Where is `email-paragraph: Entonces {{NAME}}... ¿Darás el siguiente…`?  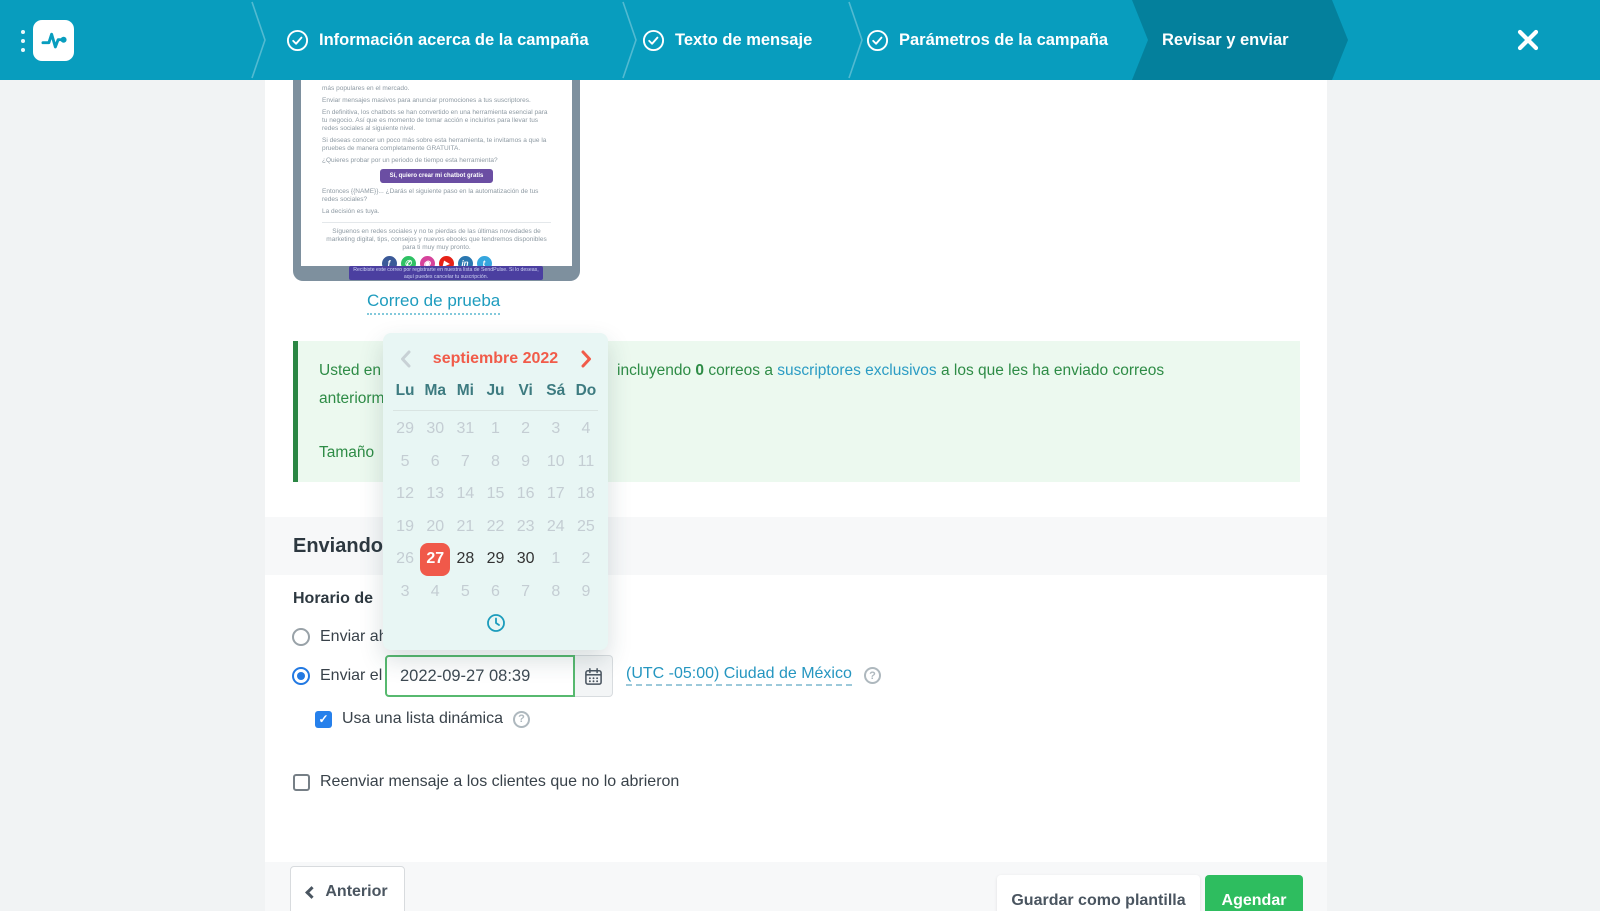 email-paragraph: Entonces {{NAME}}... ¿Darás el siguiente… is located at coordinates (430, 195).